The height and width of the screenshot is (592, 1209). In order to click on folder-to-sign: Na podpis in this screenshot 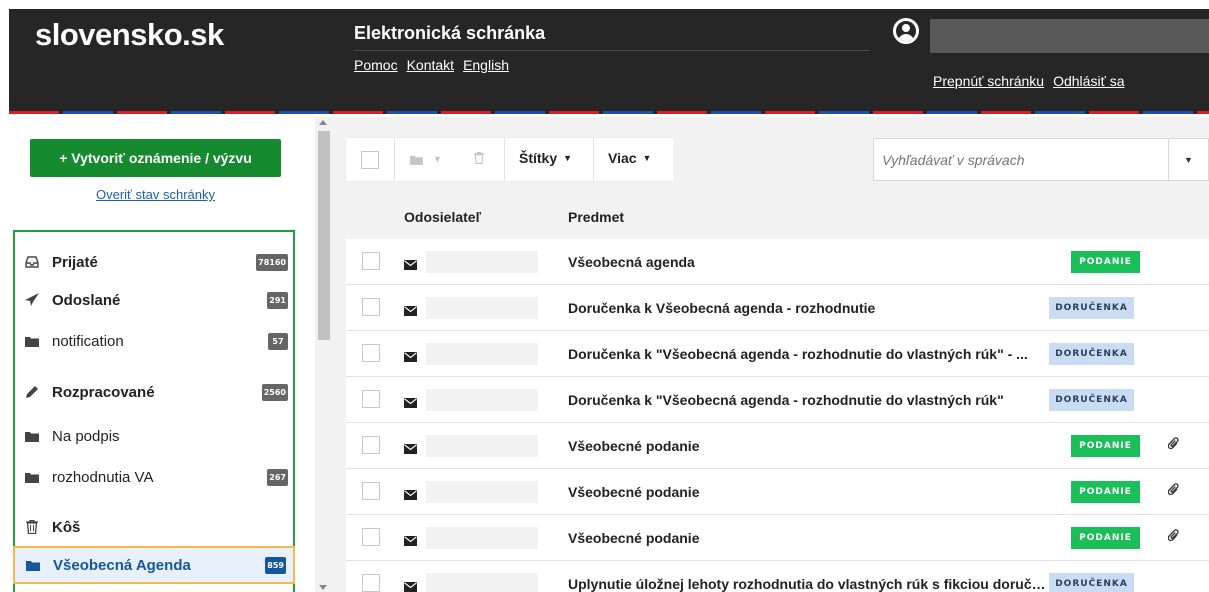, I will do `click(154, 436)`.